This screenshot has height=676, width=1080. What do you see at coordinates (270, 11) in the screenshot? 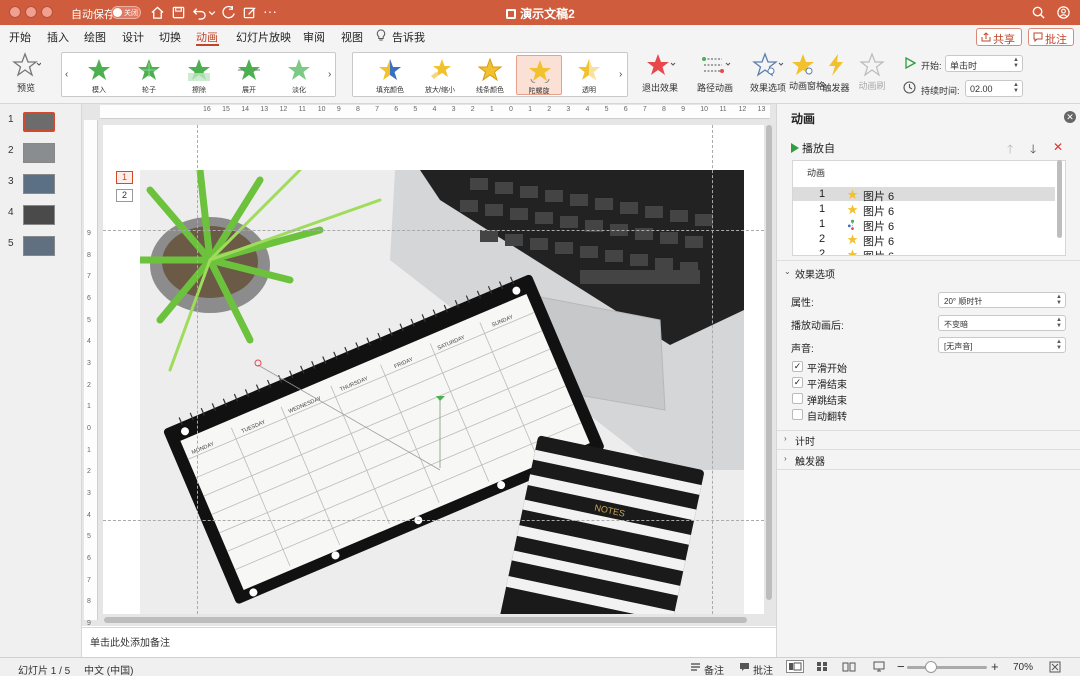
I see `more-icon: ···` at bounding box center [270, 11].